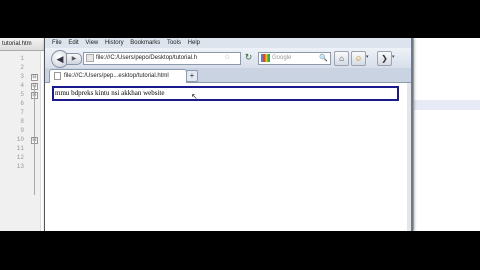 The height and width of the screenshot is (270, 480). I want to click on forward-button: ▶, so click(74, 59).